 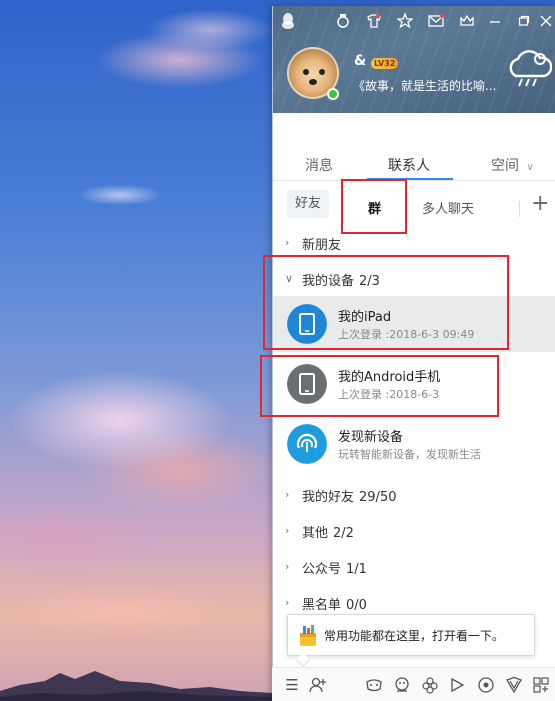 I want to click on avatar-eye-right, so click(x=322, y=72).